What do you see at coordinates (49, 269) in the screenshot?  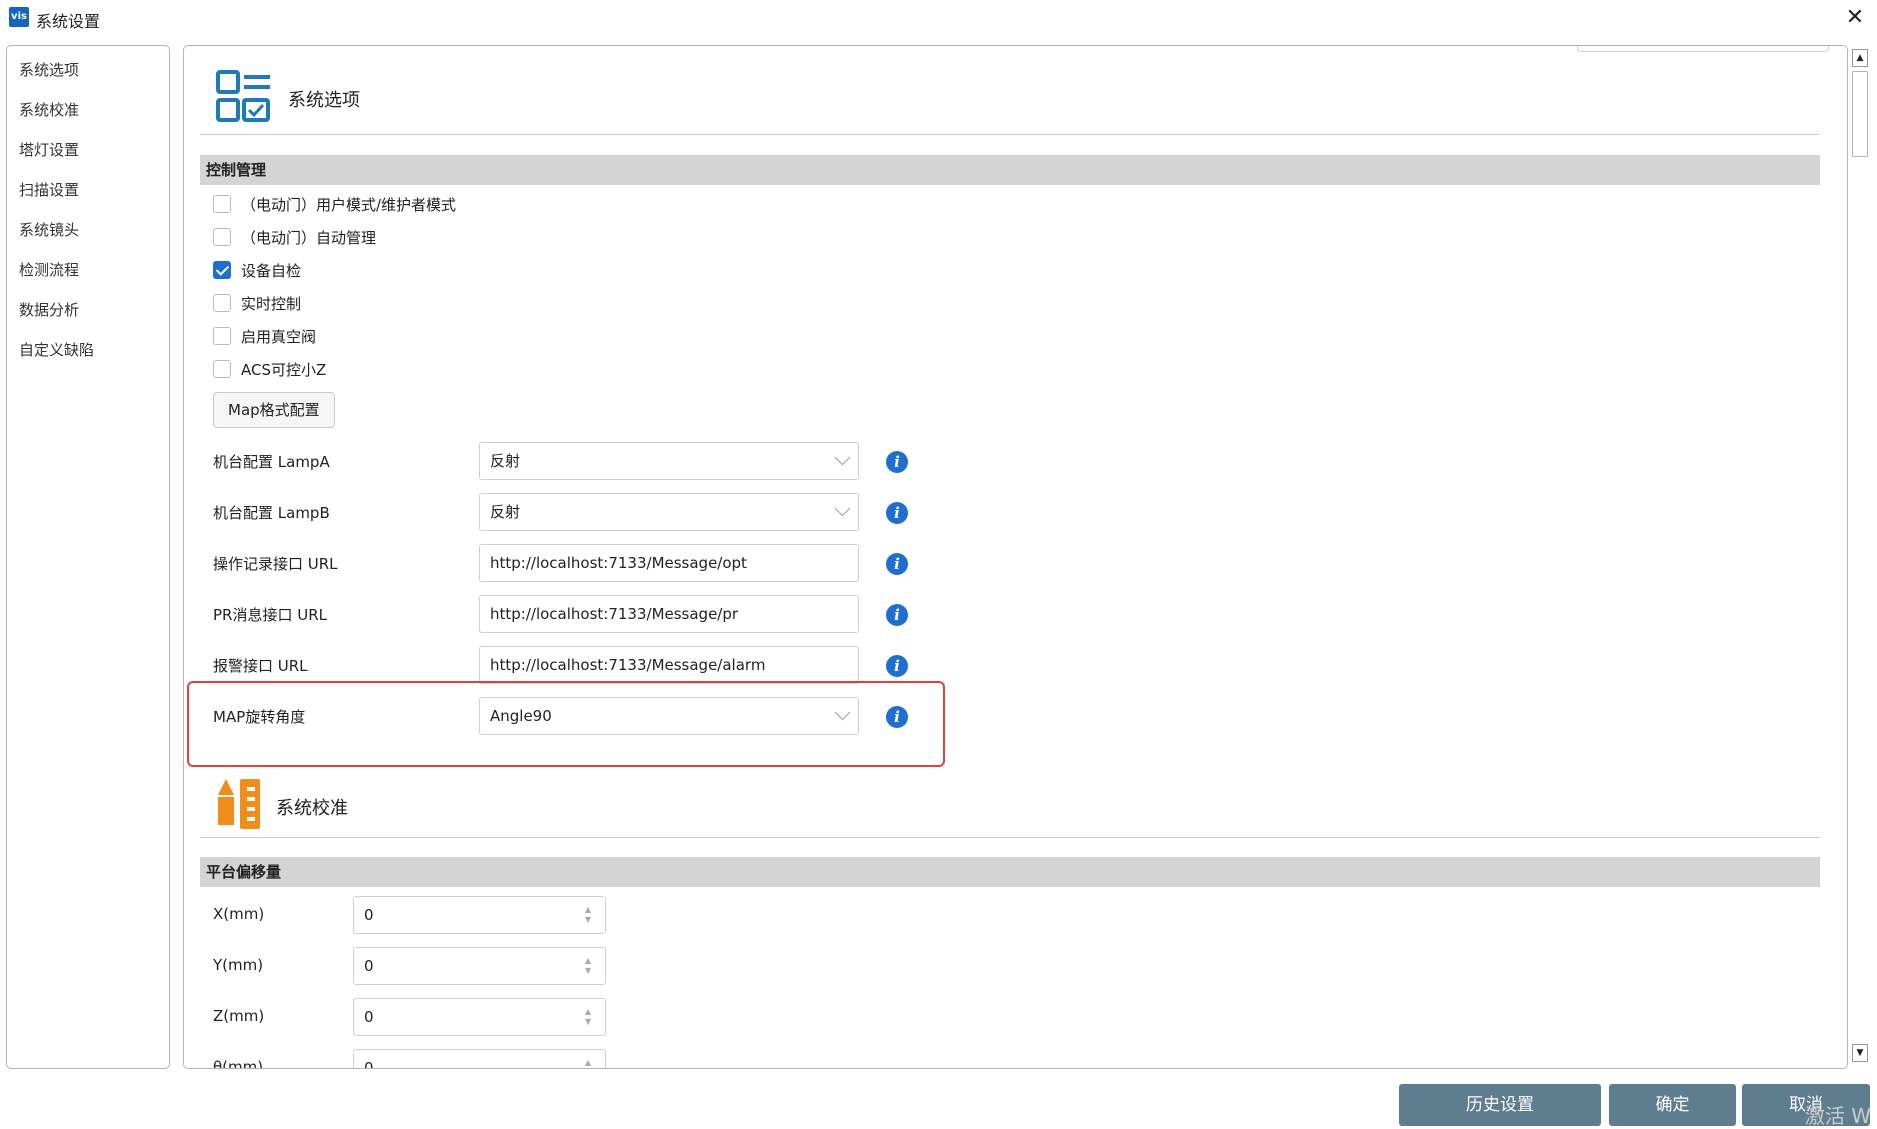 I see `sidebar-item-inspection-flow: 检测流程` at bounding box center [49, 269].